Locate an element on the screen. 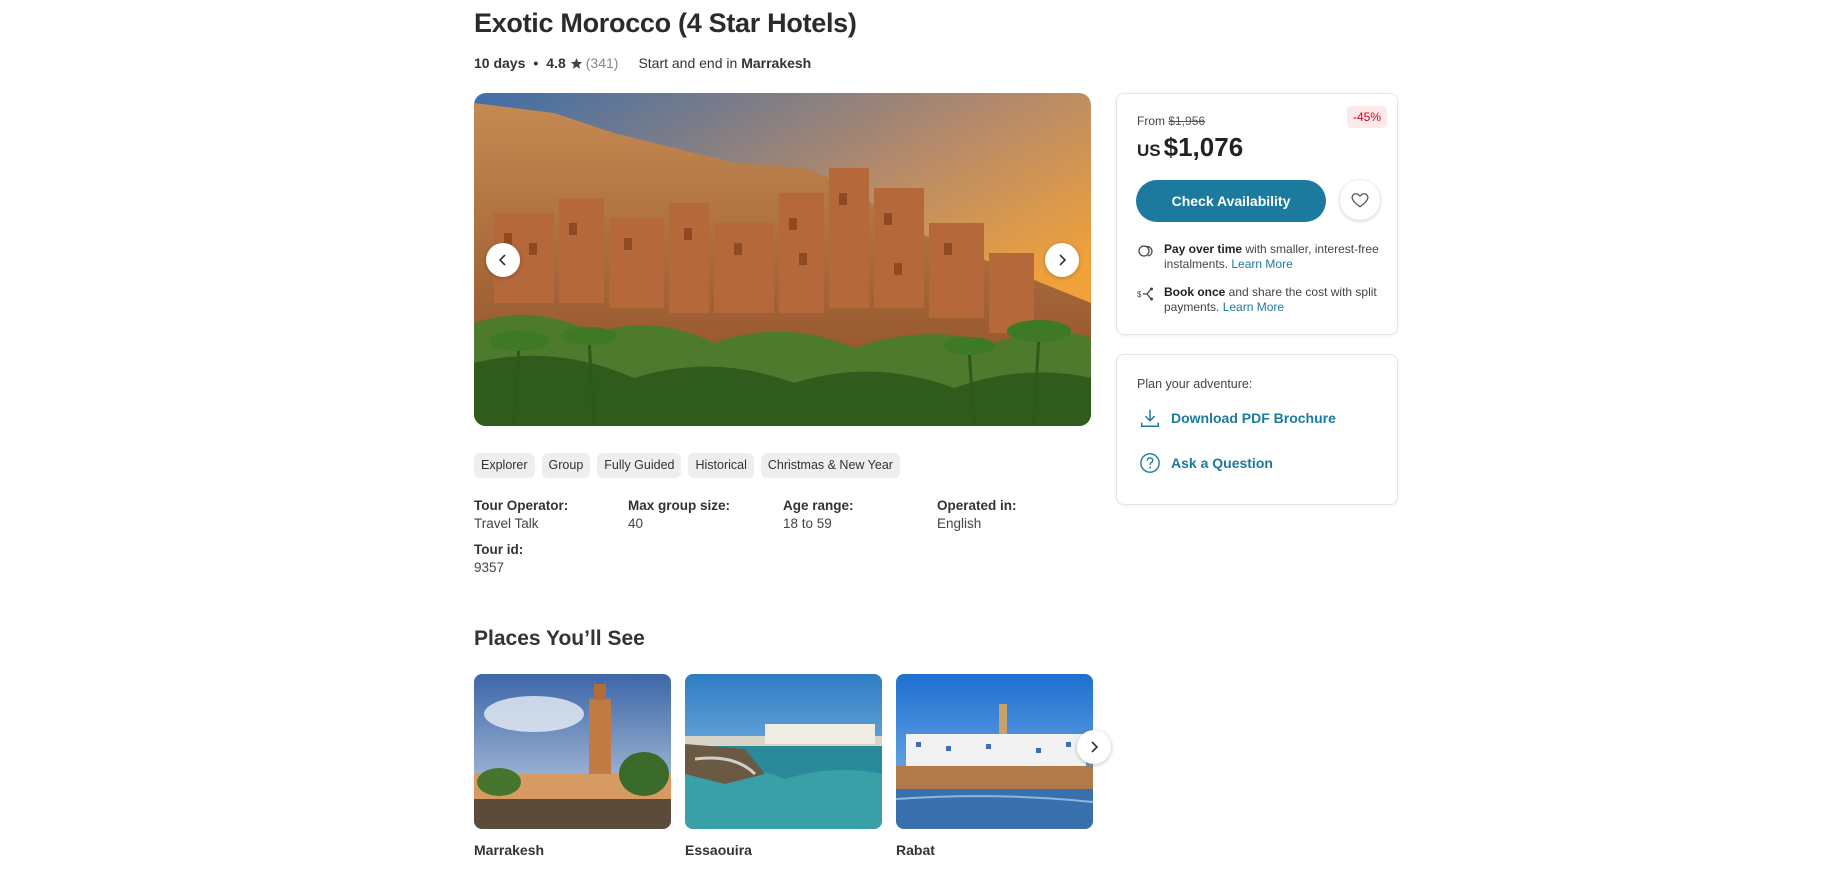  fact-tour-id: Tour id: 9357 is located at coordinates (498, 559).